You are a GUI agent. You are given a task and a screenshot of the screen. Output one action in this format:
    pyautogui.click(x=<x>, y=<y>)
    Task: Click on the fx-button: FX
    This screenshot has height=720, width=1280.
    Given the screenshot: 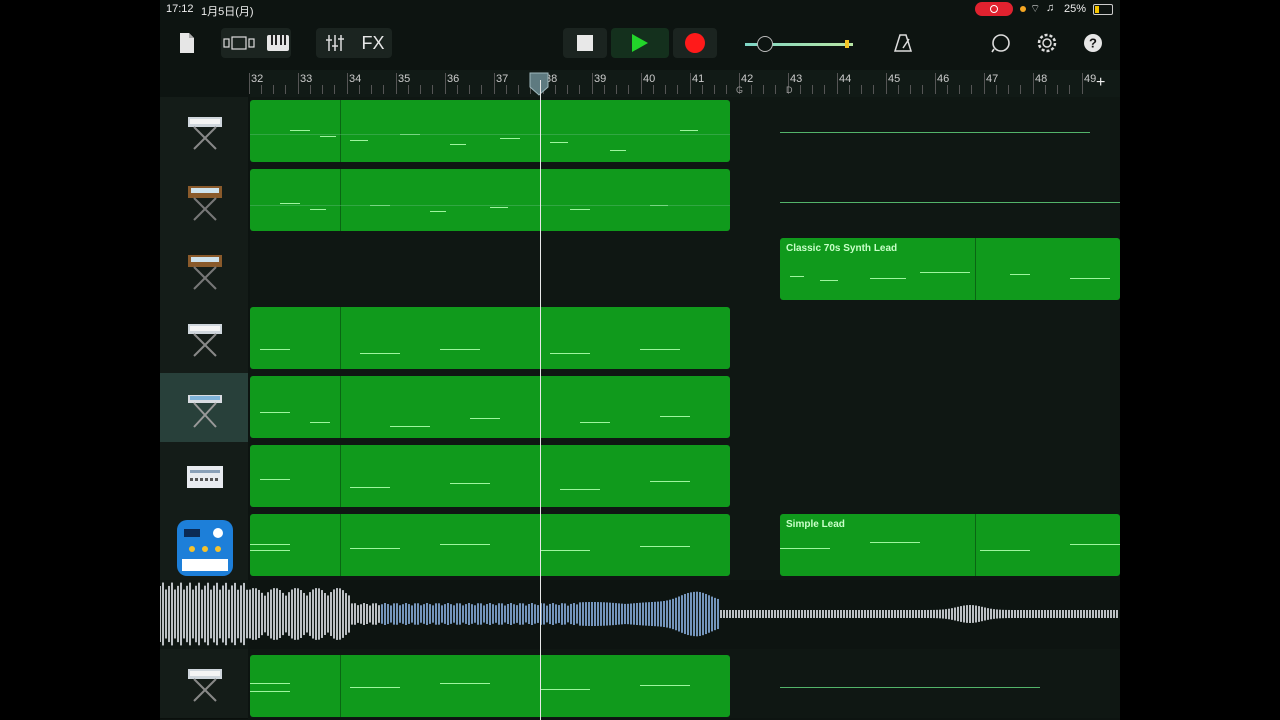 What is the action you would take?
    pyautogui.click(x=373, y=43)
    